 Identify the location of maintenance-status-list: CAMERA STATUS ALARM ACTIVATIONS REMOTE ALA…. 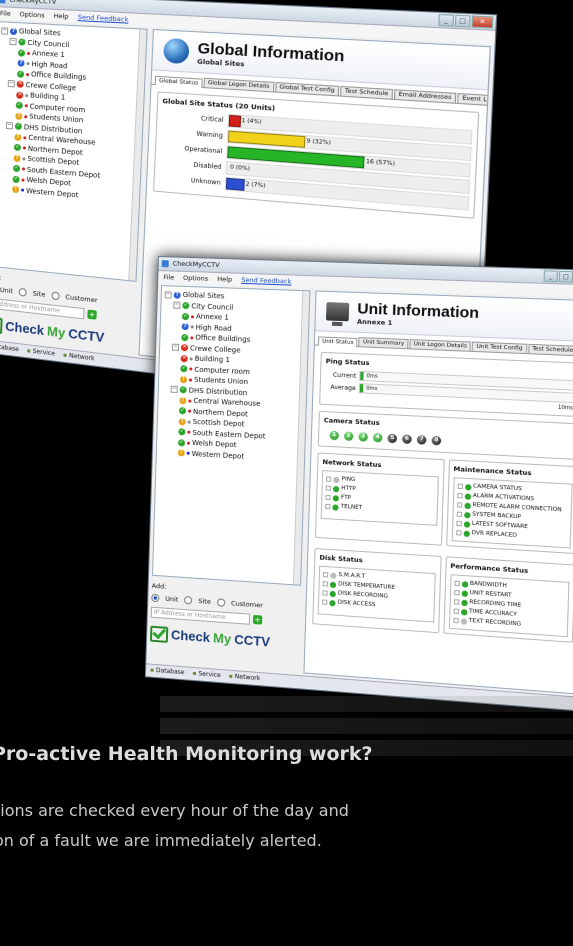
(512, 512).